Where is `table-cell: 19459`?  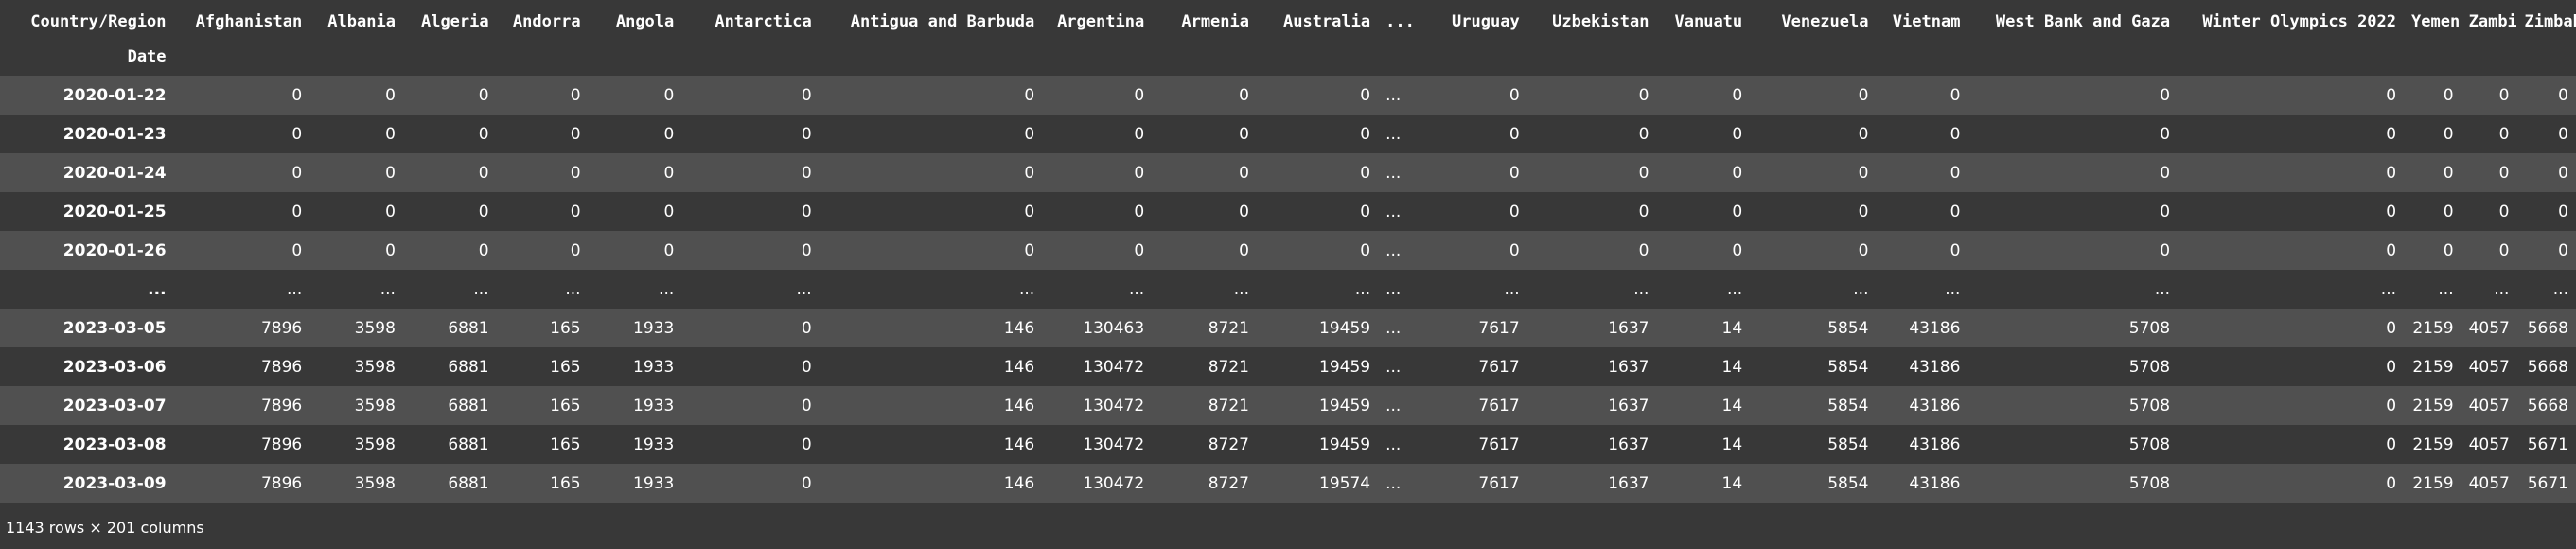
table-cell: 19459 is located at coordinates (1345, 444).